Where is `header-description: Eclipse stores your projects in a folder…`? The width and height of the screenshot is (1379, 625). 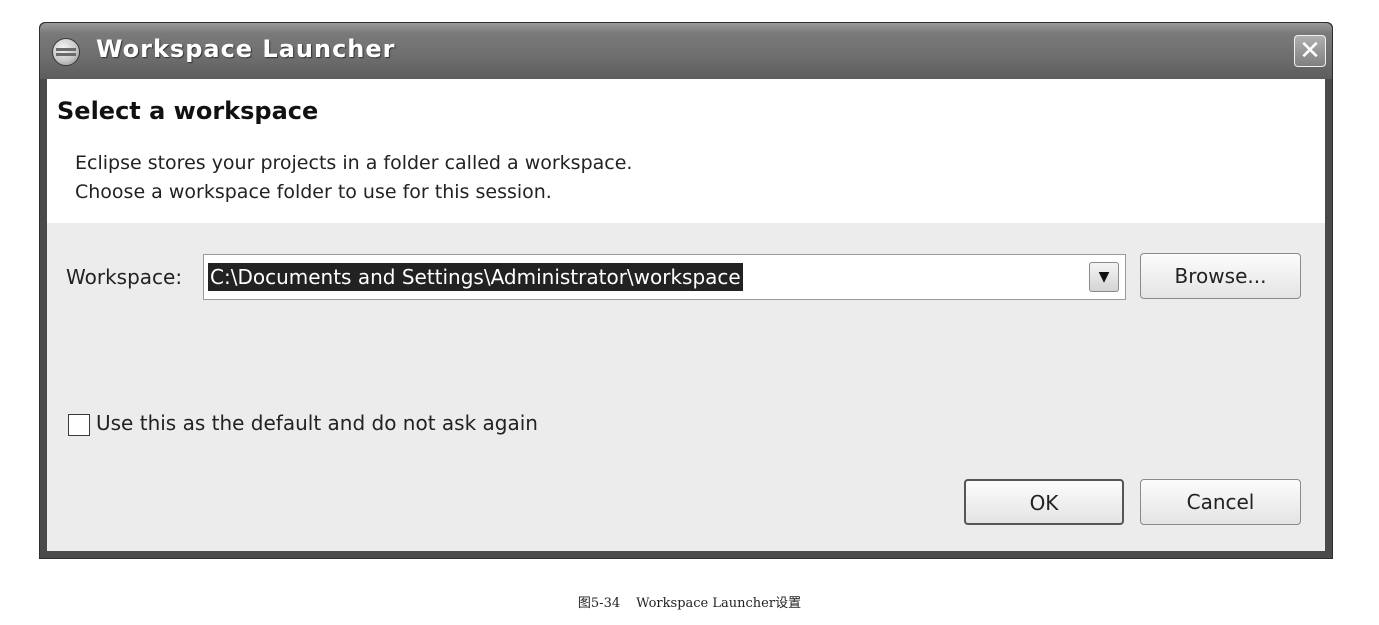 header-description: Eclipse stores your projects in a folder… is located at coordinates (353, 178).